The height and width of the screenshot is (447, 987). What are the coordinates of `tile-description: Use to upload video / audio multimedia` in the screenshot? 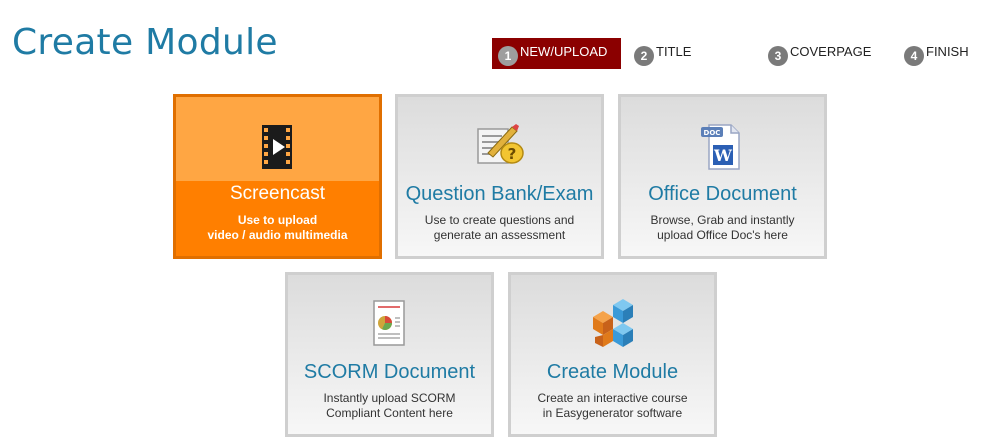 It's located at (277, 228).